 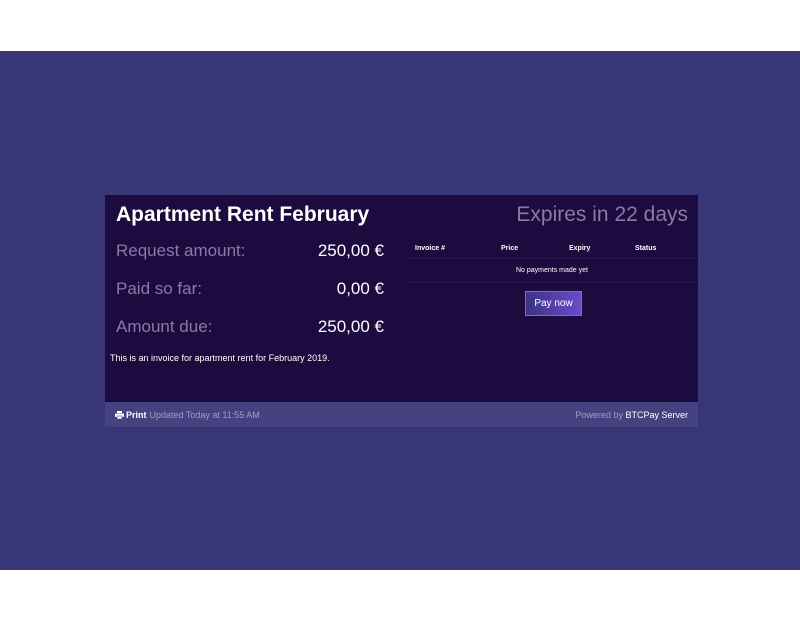 I want to click on amount-due-value: 250,00 €, so click(x=350, y=326).